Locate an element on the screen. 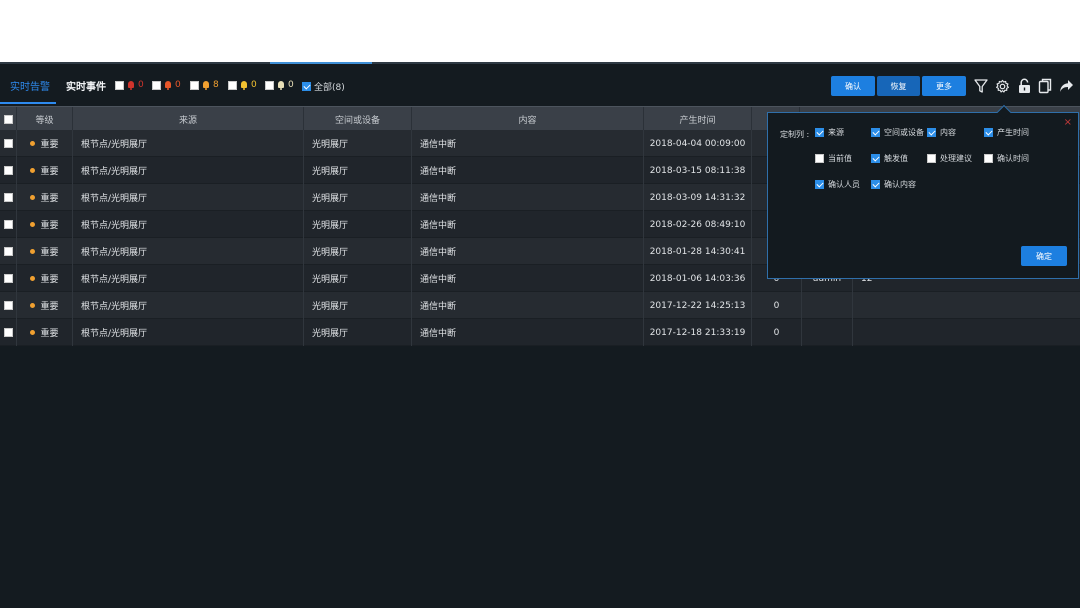 The height and width of the screenshot is (608, 1080). close-icon: × is located at coordinates (1068, 122).